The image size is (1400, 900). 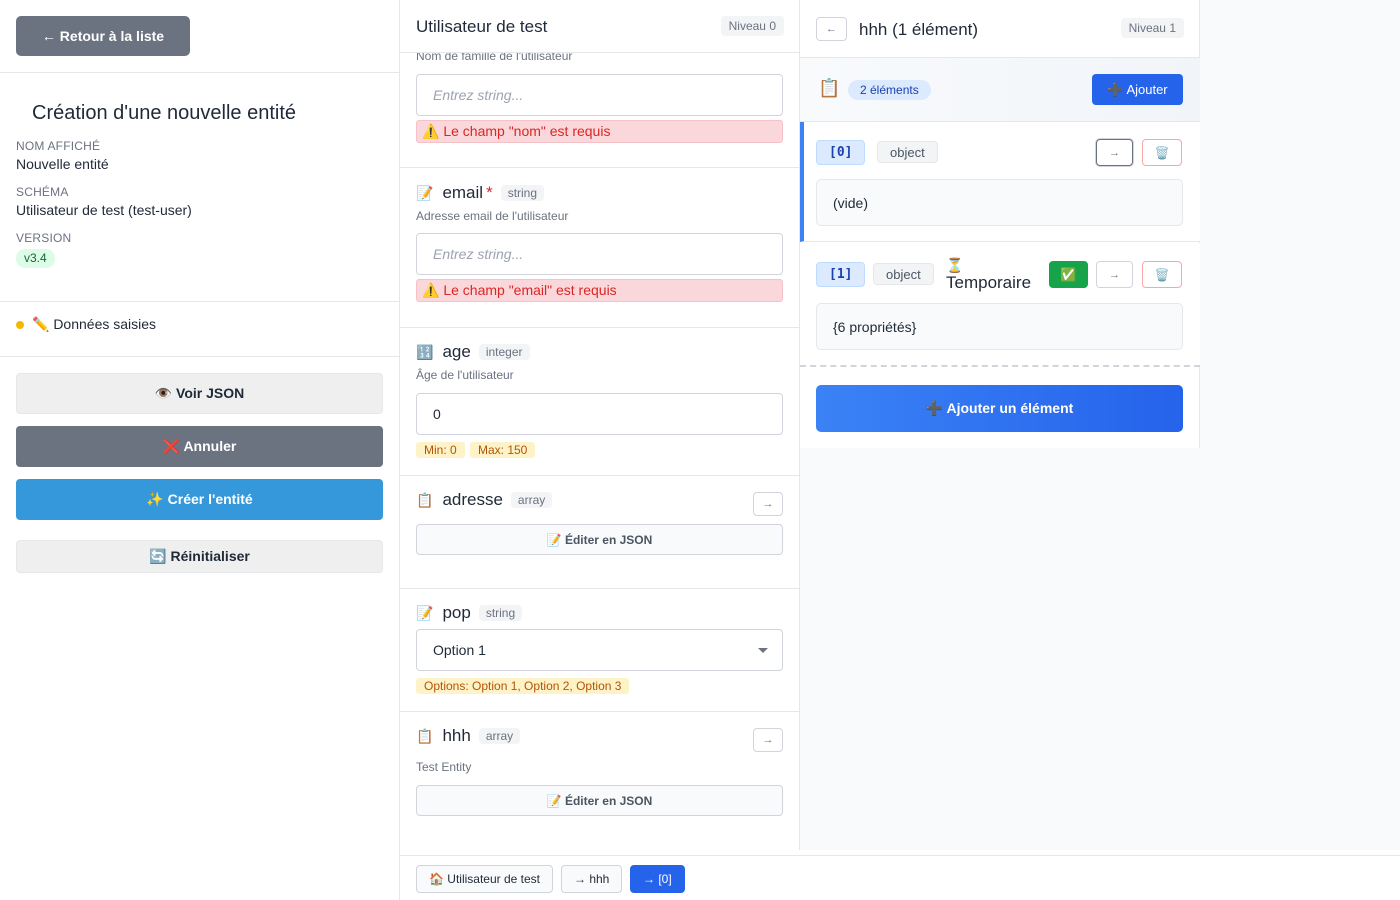 What do you see at coordinates (763, 650) in the screenshot?
I see `chevron-down-icon` at bounding box center [763, 650].